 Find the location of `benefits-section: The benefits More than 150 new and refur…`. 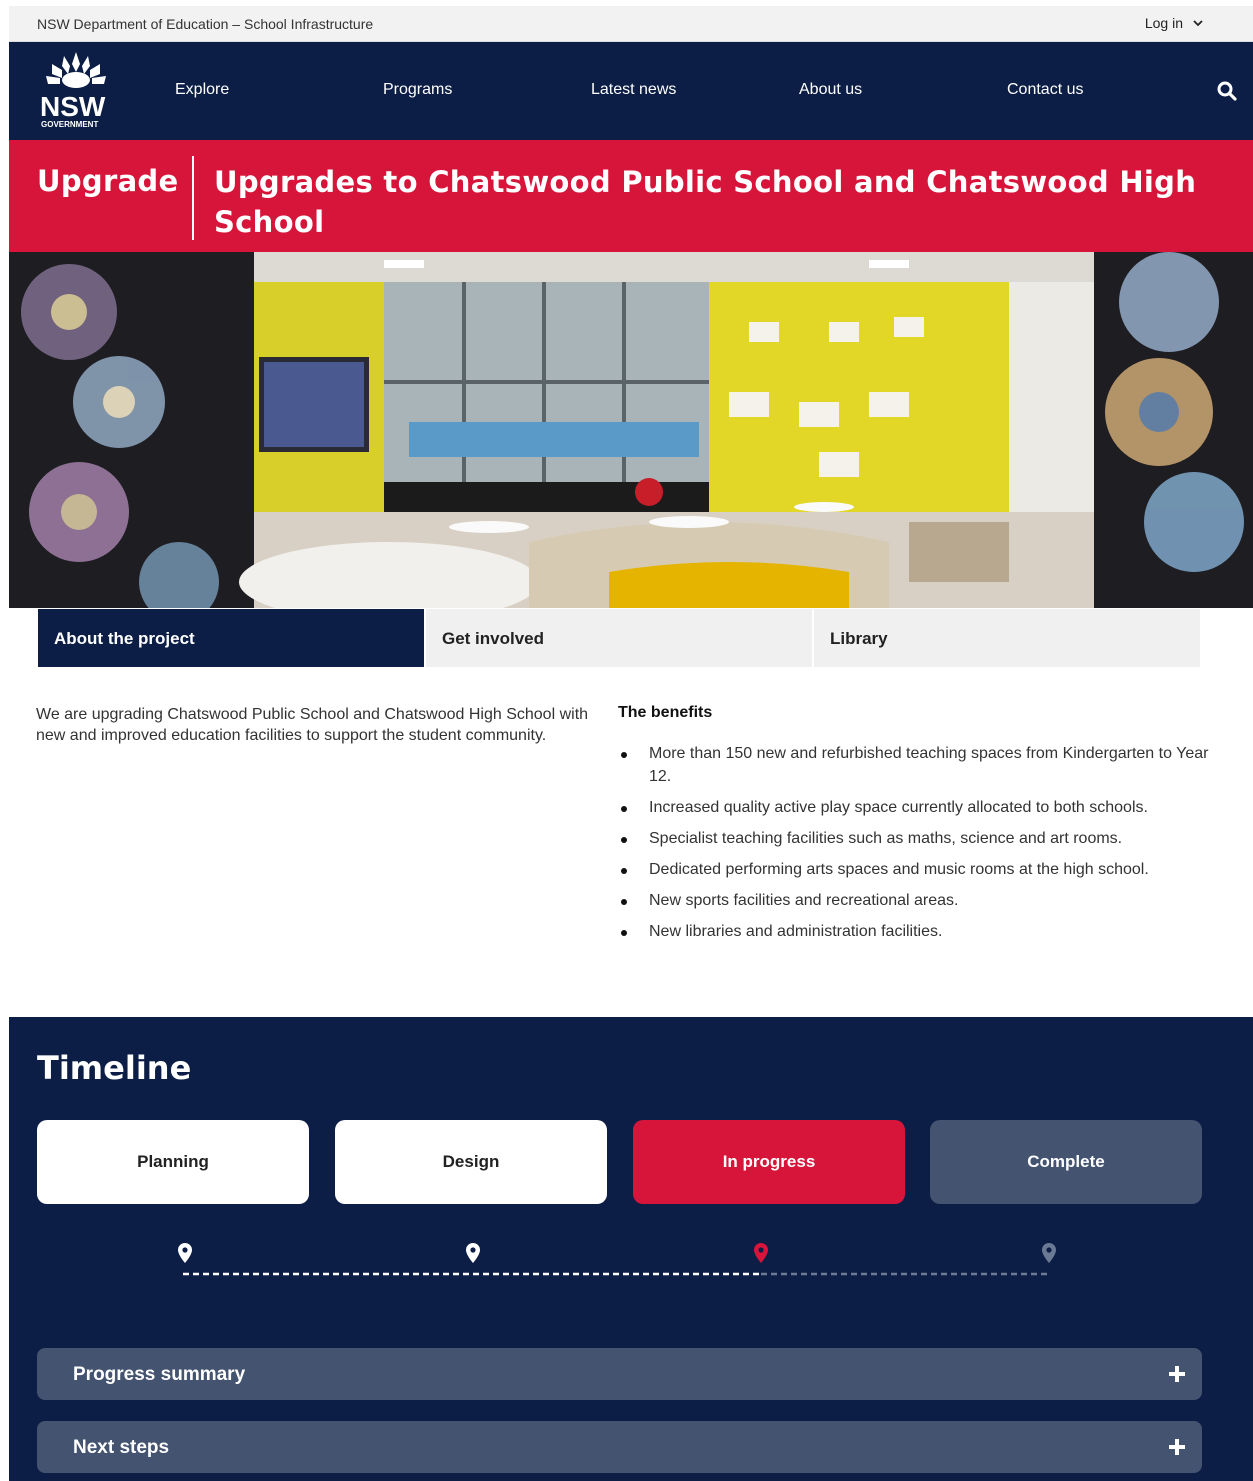

benefits-section: The benefits More than 150 new and refur… is located at coordinates (918, 827).